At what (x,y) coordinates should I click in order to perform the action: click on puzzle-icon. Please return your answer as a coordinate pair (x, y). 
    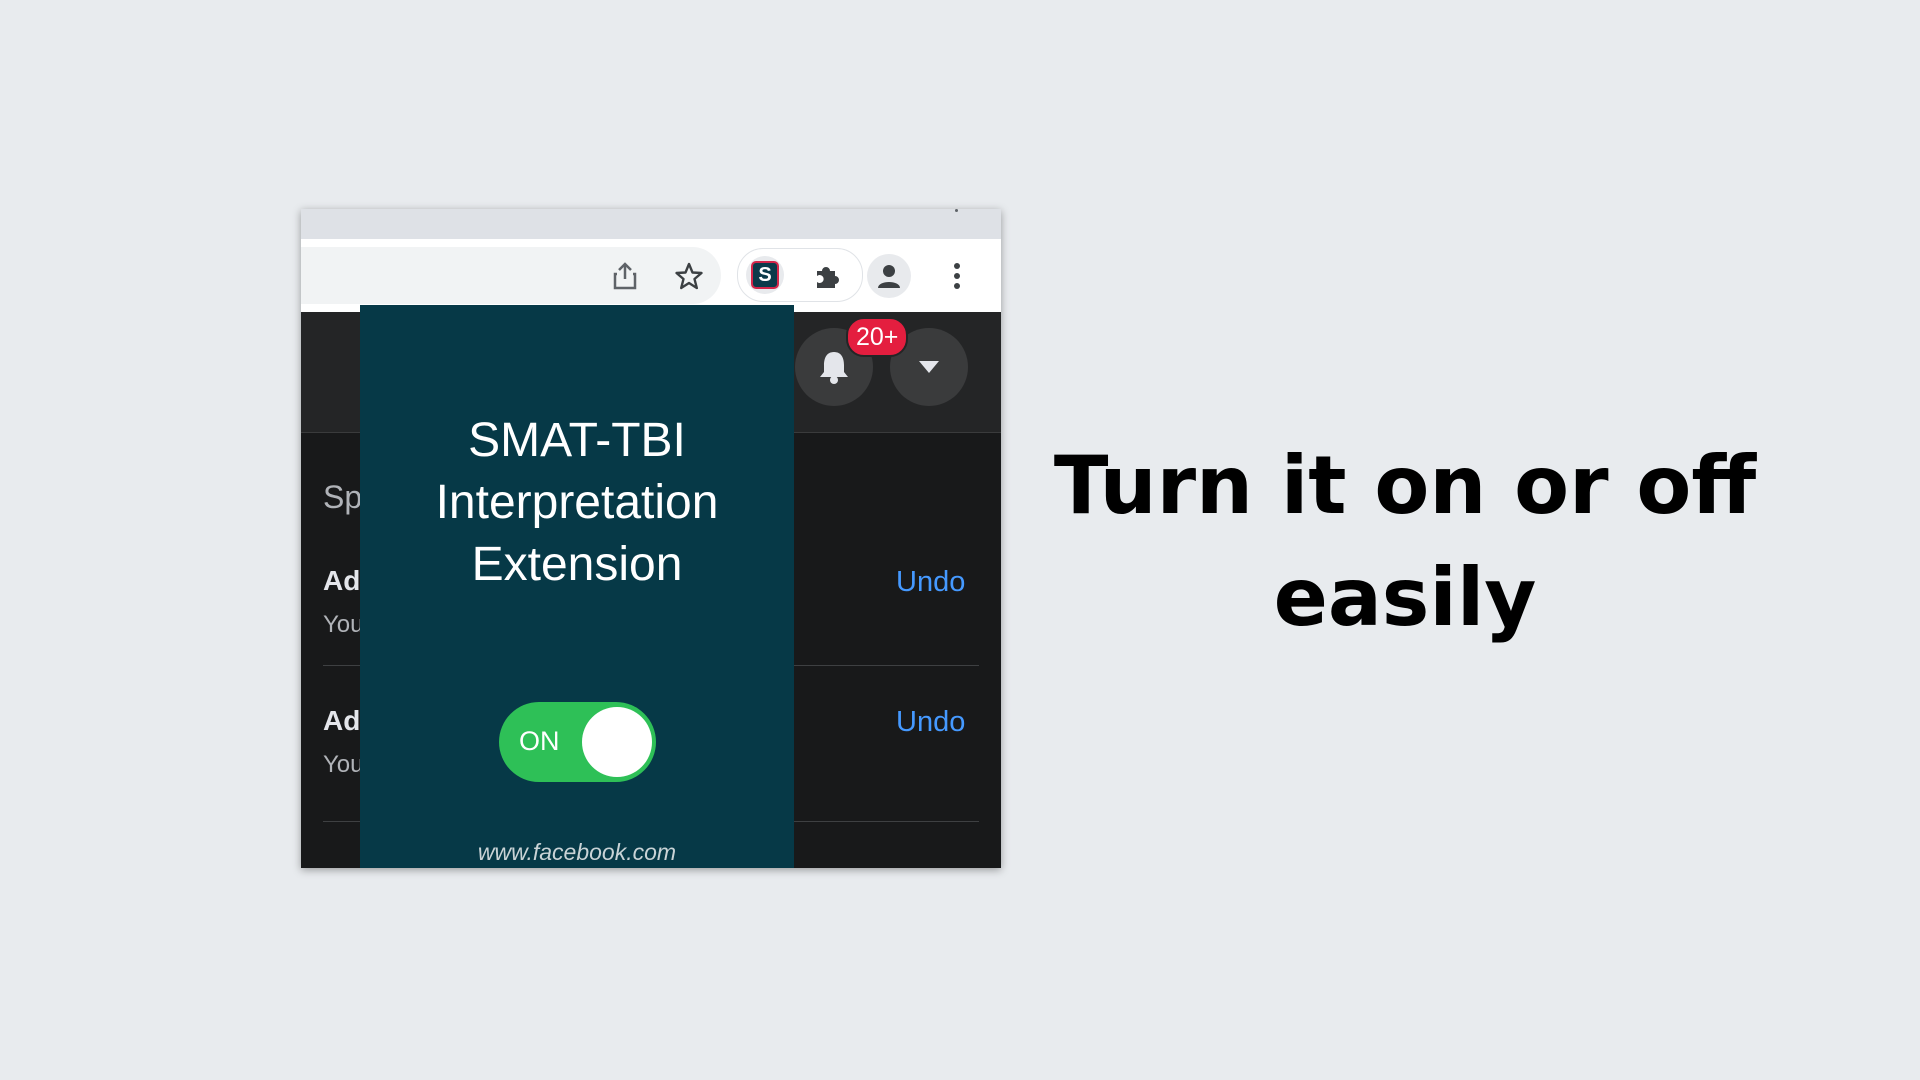
    Looking at the image, I should click on (828, 275).